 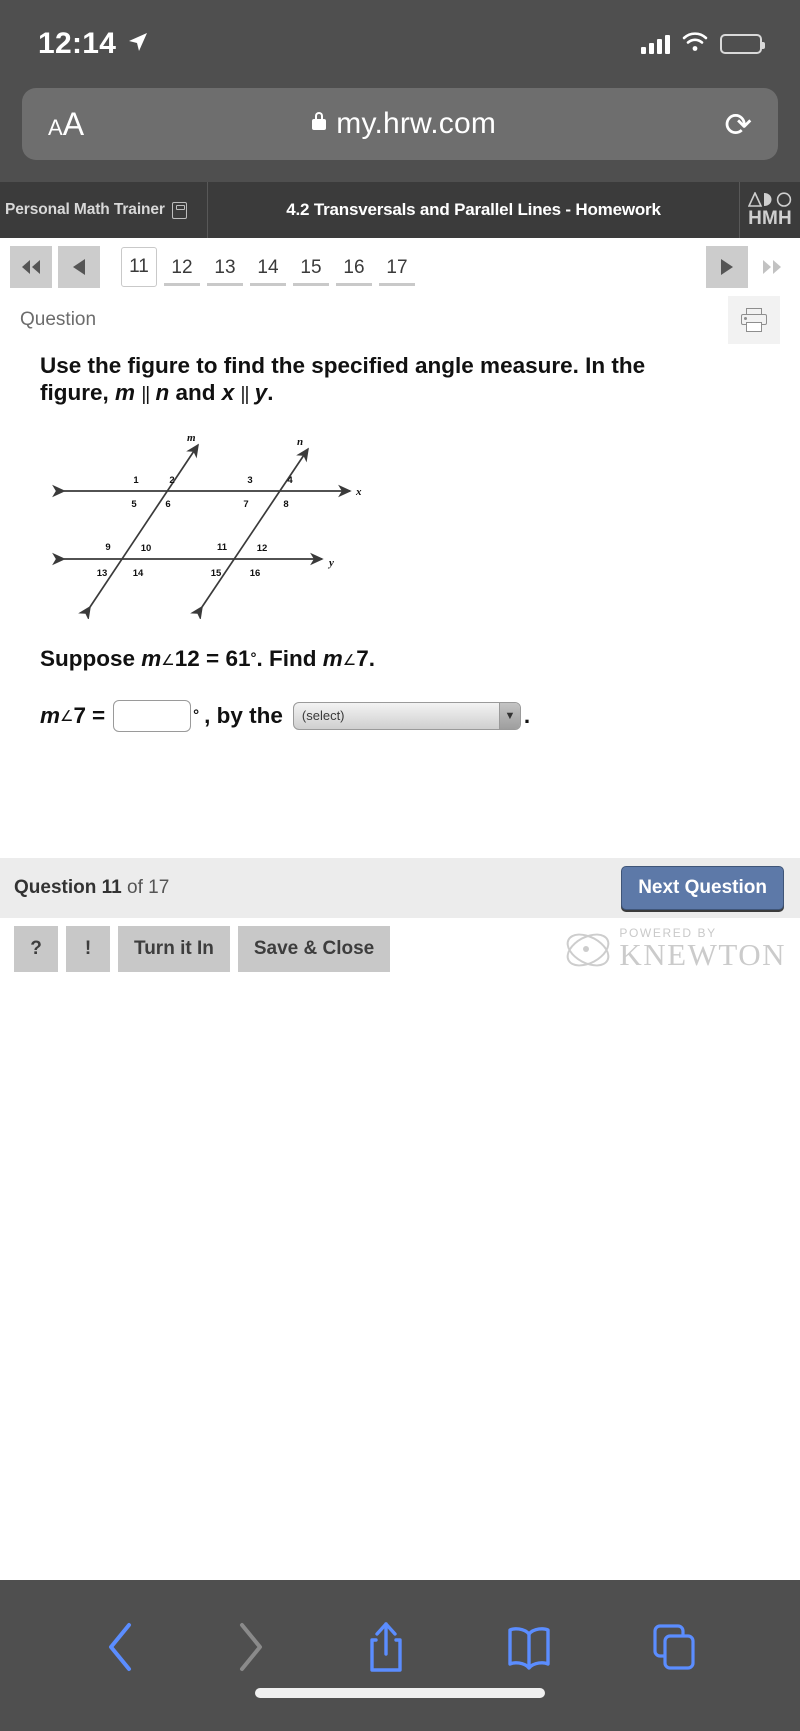 I want to click on brand-label: Personal Math Trainer, so click(x=85, y=209).